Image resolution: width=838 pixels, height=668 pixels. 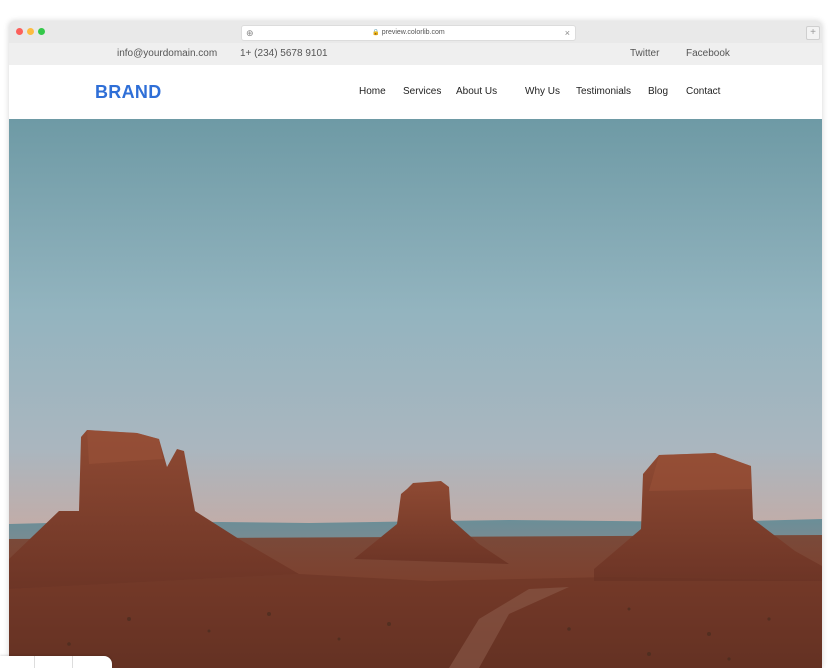 I want to click on address-bar: ⊕ 🔒 preview.colorlib.com ×, so click(x=408, y=33).